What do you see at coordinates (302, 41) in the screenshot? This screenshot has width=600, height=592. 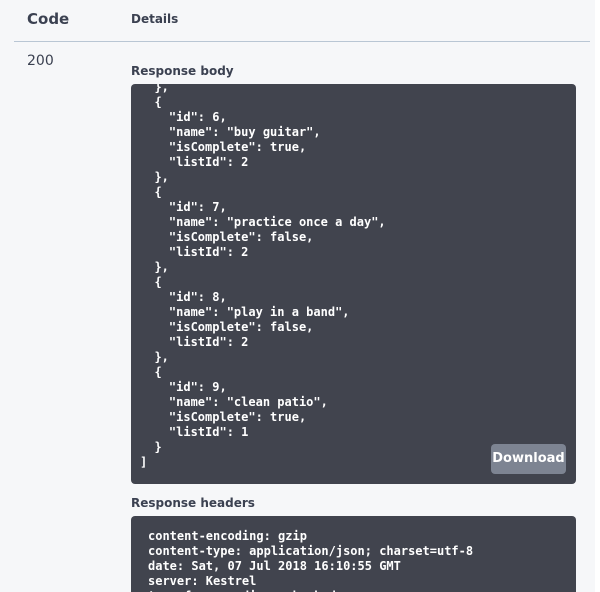 I see `header-divider` at bounding box center [302, 41].